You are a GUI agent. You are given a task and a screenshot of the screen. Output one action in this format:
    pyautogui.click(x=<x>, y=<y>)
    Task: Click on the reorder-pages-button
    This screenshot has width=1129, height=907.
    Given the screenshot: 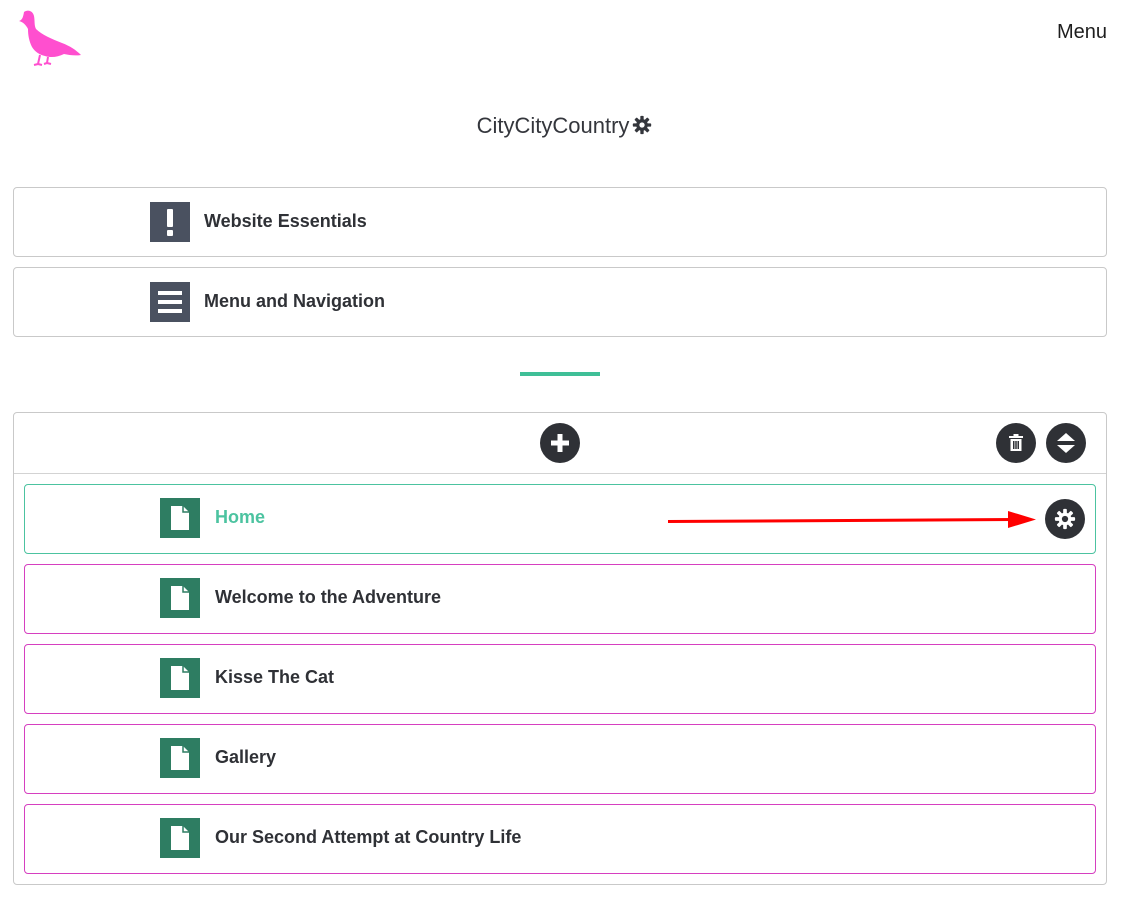 What is the action you would take?
    pyautogui.click(x=1066, y=443)
    